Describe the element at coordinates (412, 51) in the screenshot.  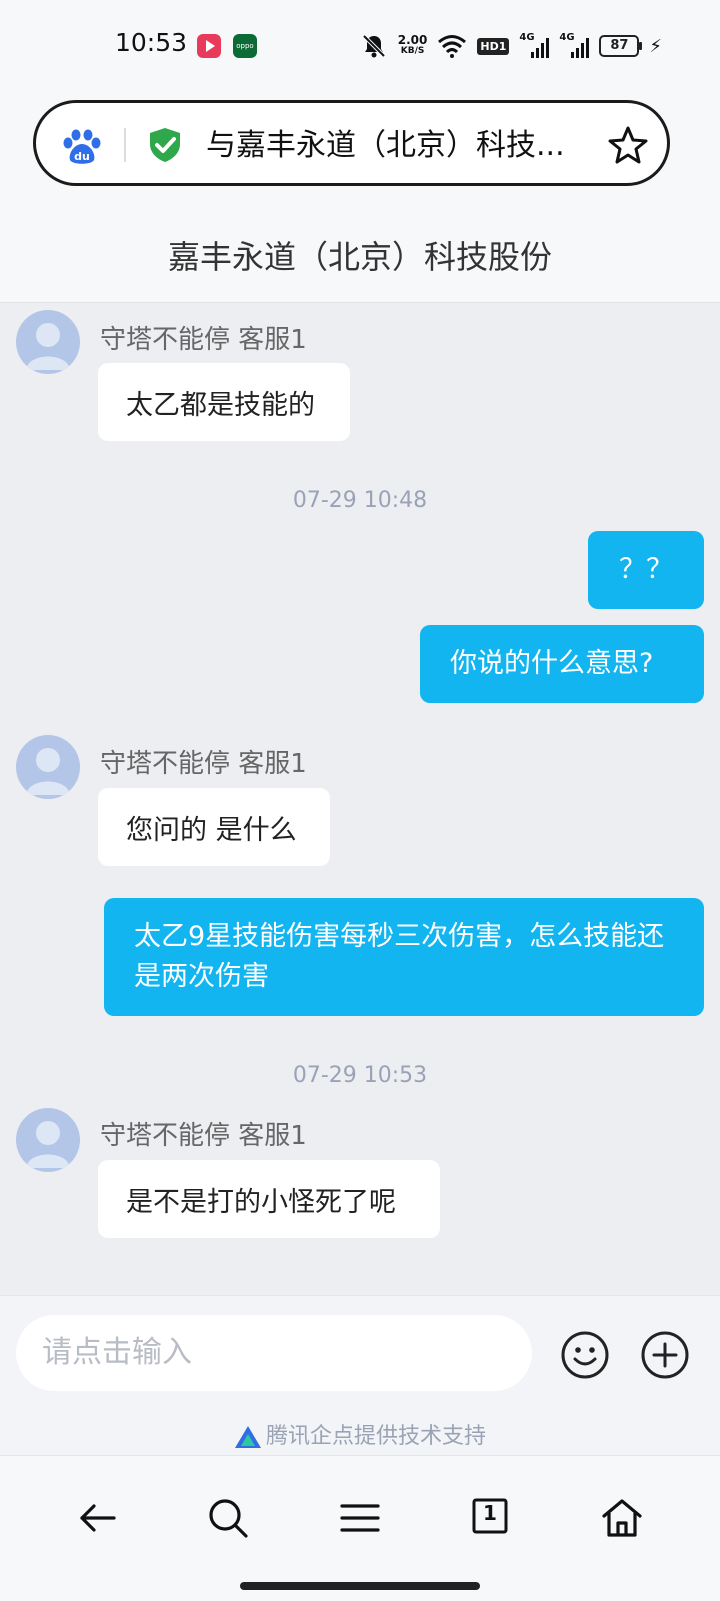
I see `network-speed-unit: KB/S` at that location.